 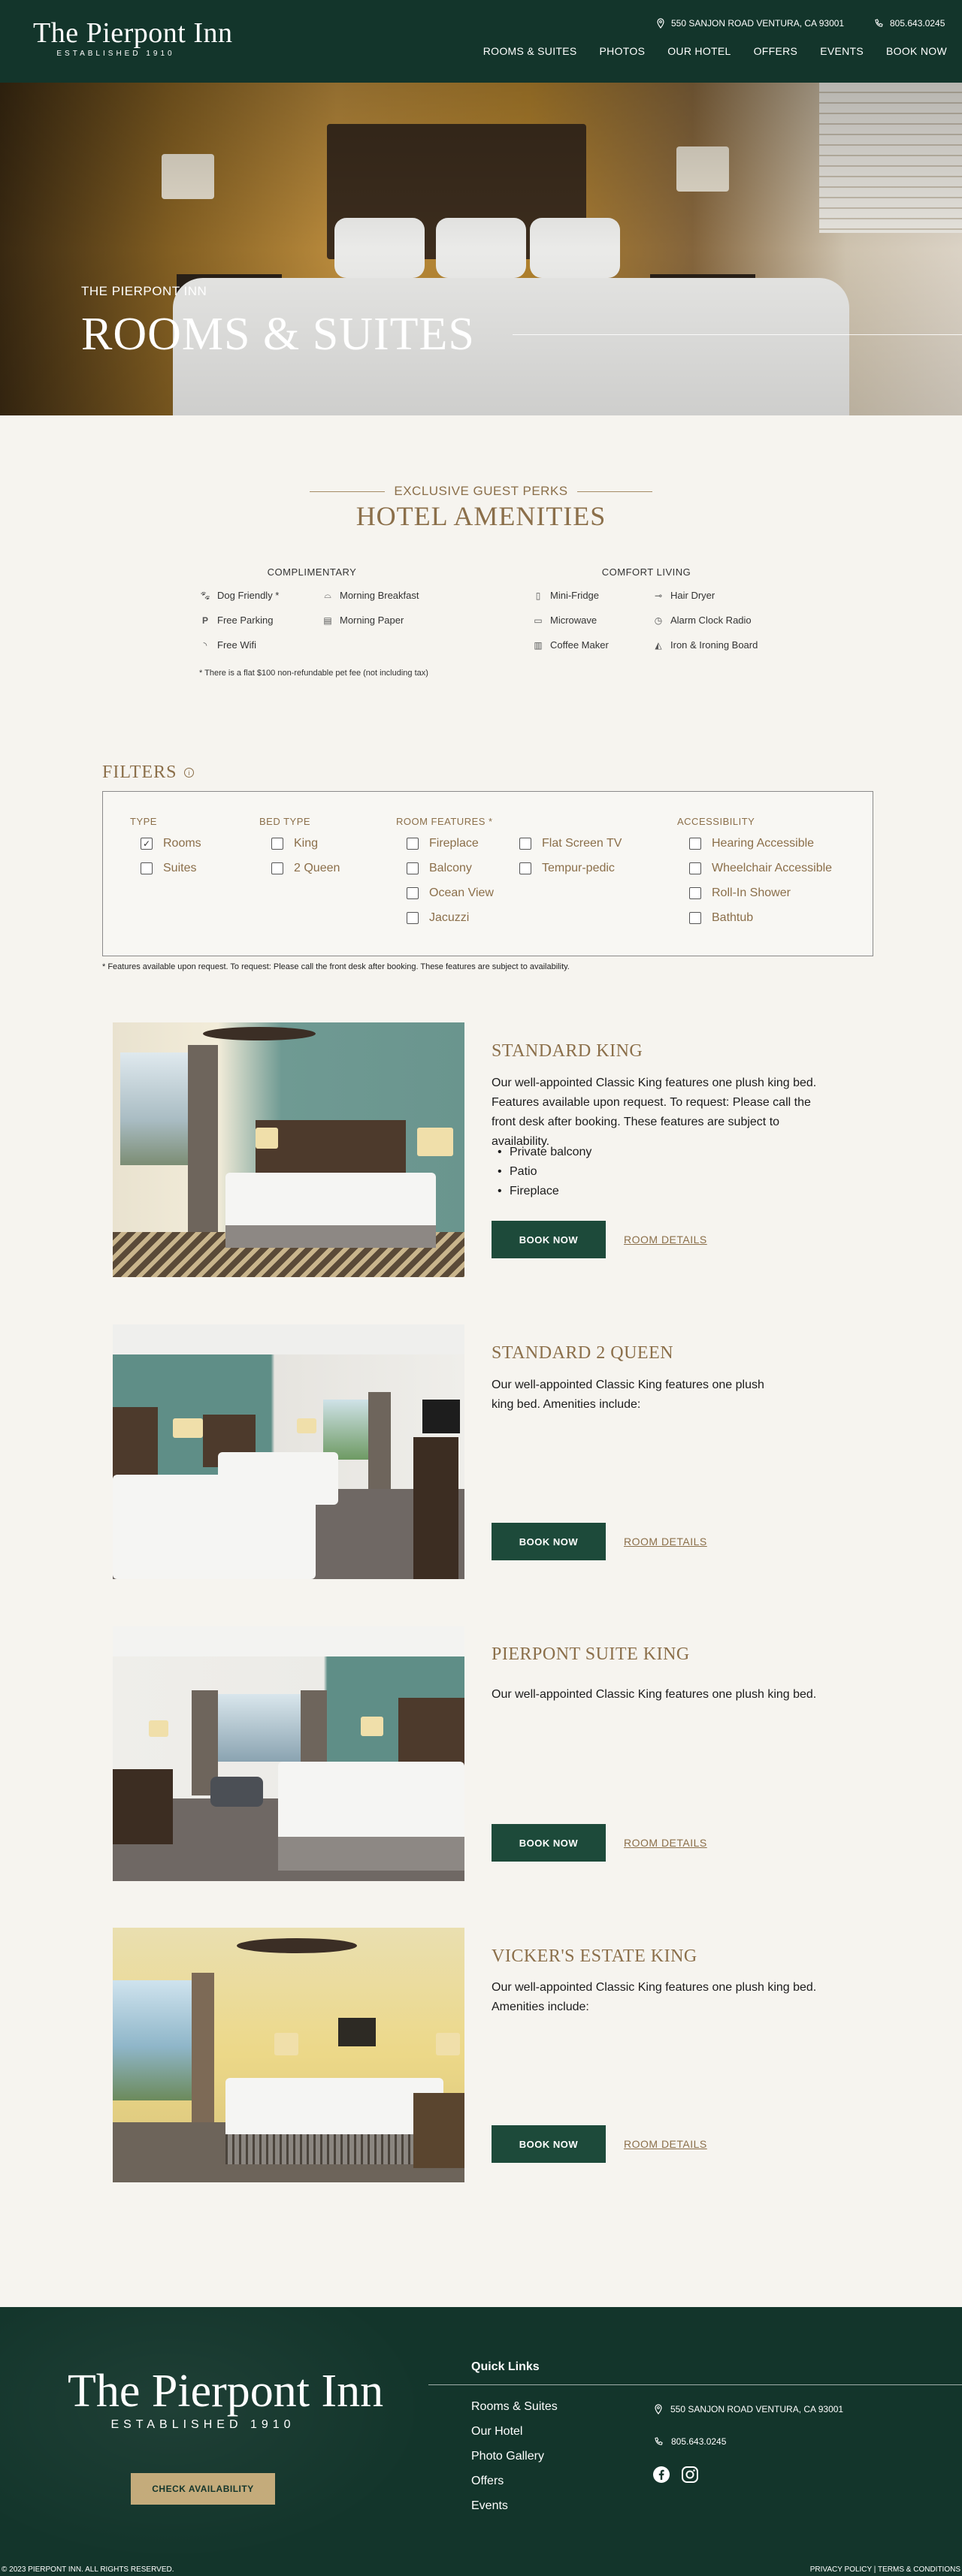 What do you see at coordinates (758, 23) in the screenshot?
I see `header-address-text: 550 SANJON ROAD VENTURA, CA 93001` at bounding box center [758, 23].